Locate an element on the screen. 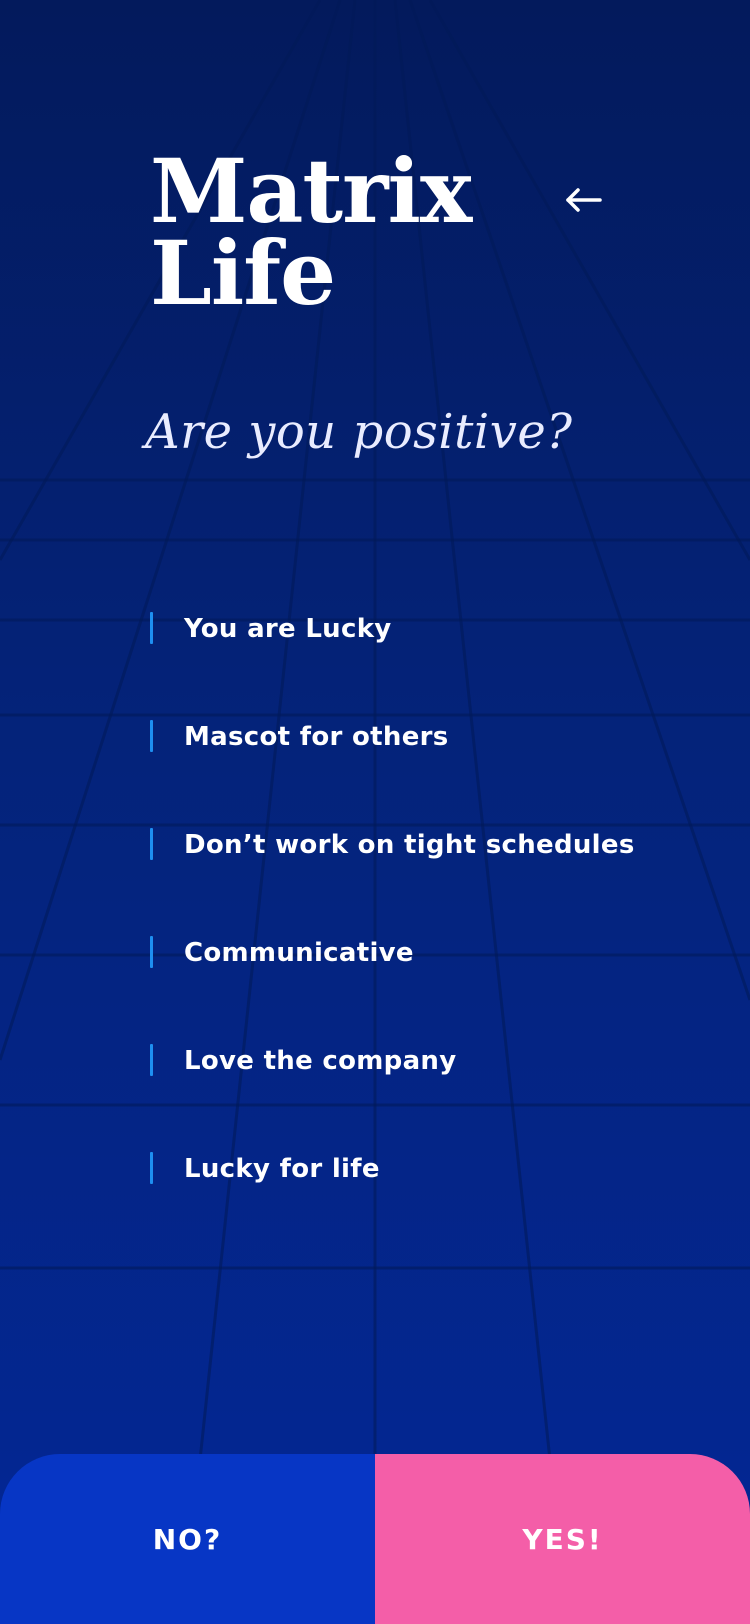  back-button is located at coordinates (584, 200).